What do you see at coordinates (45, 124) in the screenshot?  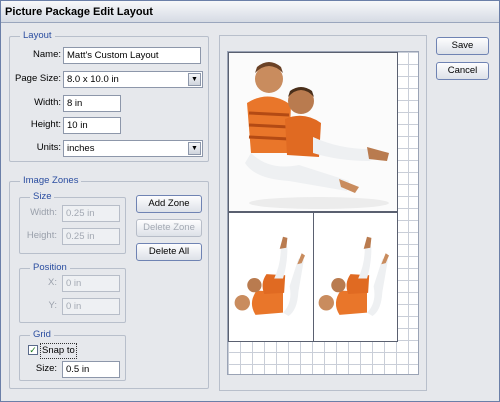 I see `height-label: Height:` at bounding box center [45, 124].